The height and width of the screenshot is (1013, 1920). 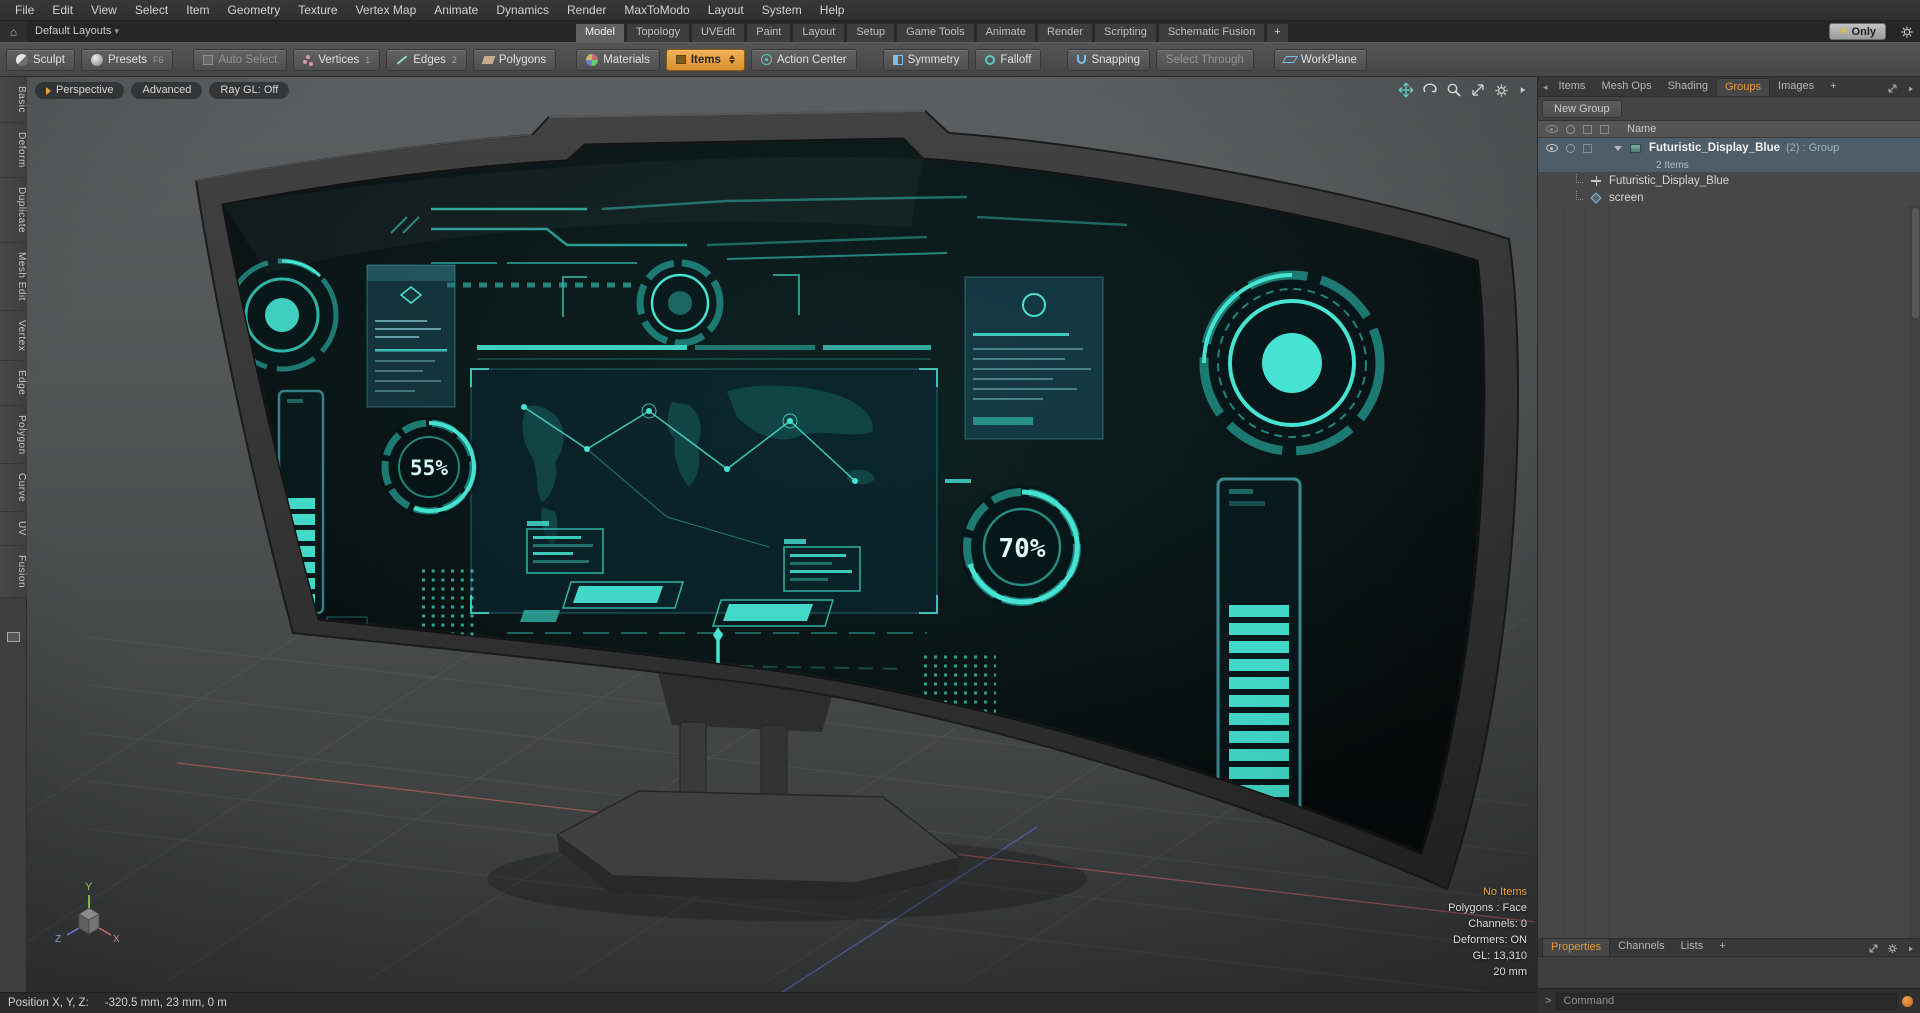 What do you see at coordinates (1065, 32) in the screenshot?
I see `tab-render: Render` at bounding box center [1065, 32].